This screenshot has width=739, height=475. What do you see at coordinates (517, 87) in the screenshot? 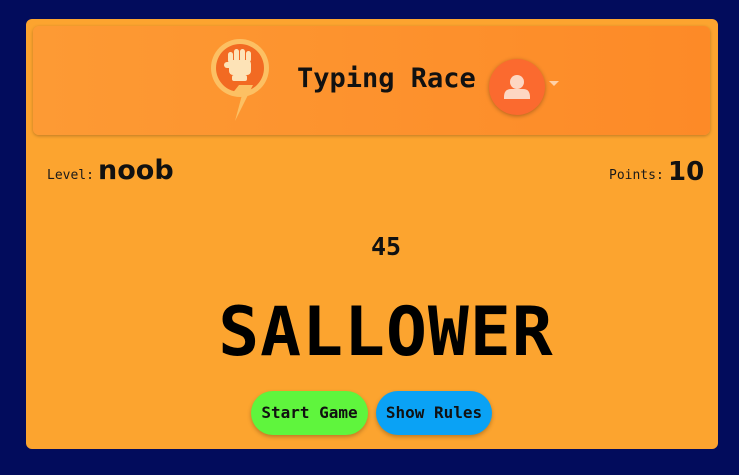
I see `user-avatar-icon` at bounding box center [517, 87].